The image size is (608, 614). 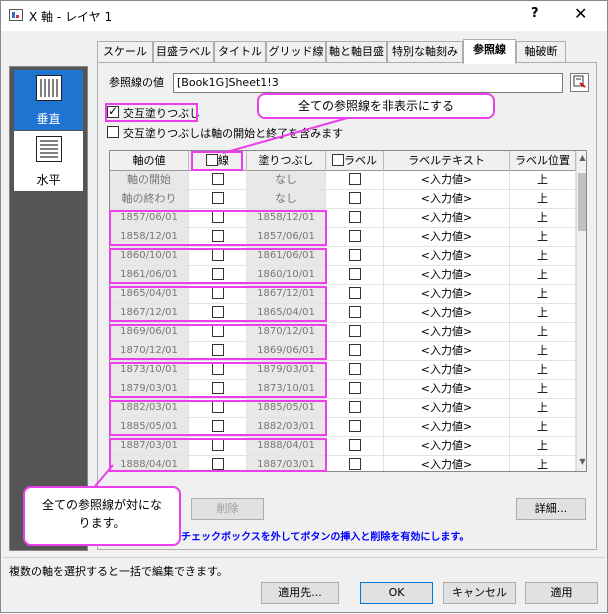 I want to click on ok-button: OK, so click(x=396, y=593).